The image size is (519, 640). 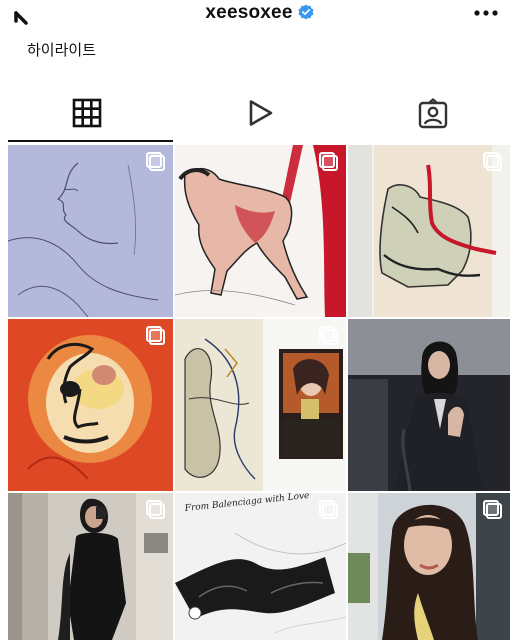 I want to click on tab-reels, so click(x=259, y=115).